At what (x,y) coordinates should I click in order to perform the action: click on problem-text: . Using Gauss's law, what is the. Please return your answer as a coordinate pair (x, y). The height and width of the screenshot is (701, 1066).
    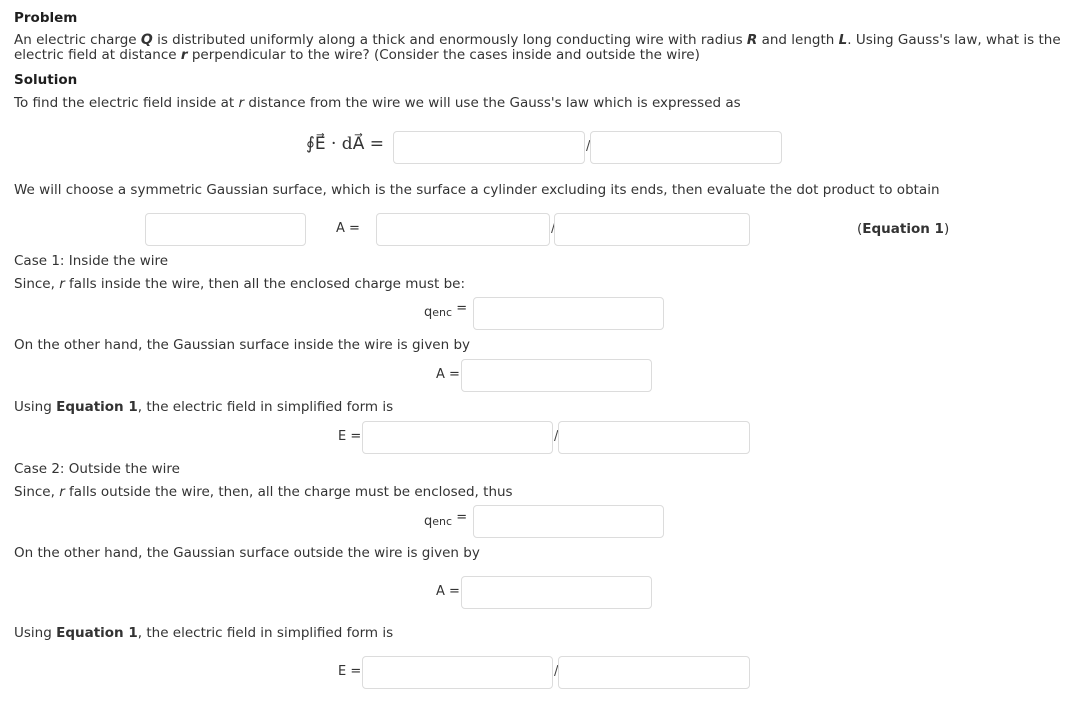
    Looking at the image, I should click on (954, 40).